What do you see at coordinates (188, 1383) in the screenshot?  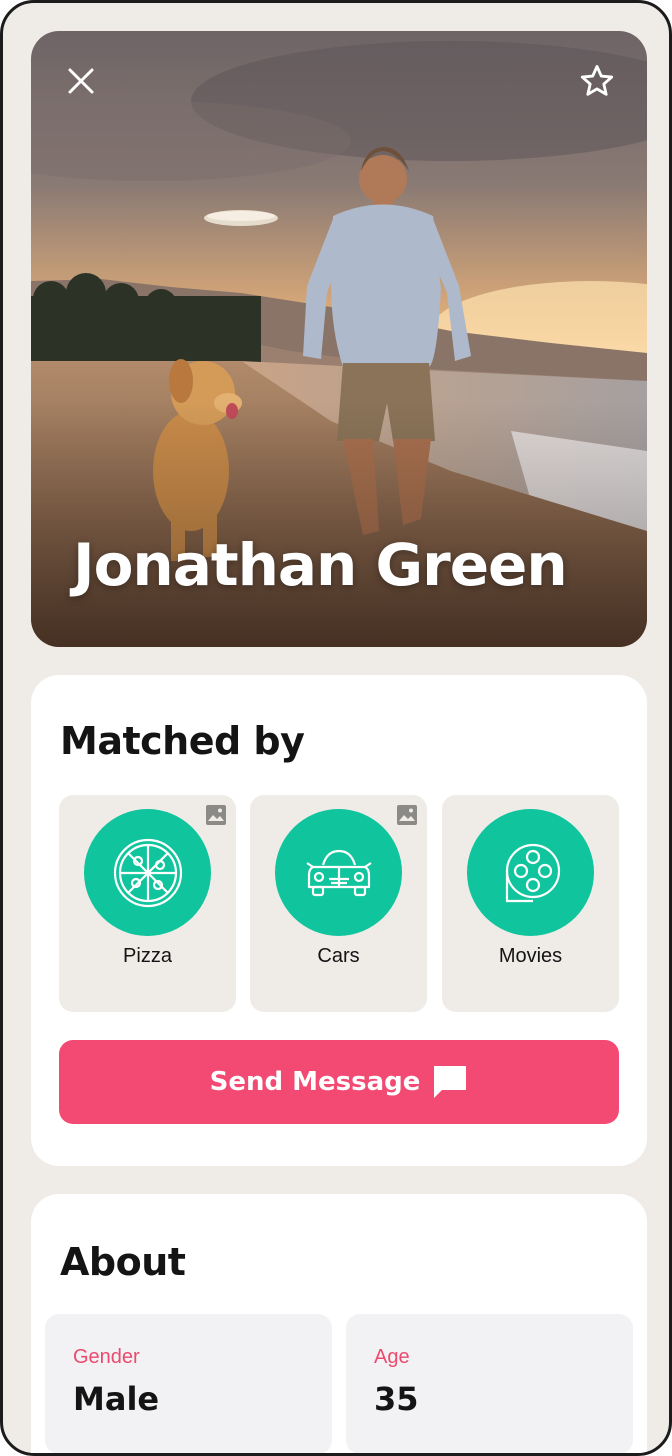 I see `info-gender: Gender Male` at bounding box center [188, 1383].